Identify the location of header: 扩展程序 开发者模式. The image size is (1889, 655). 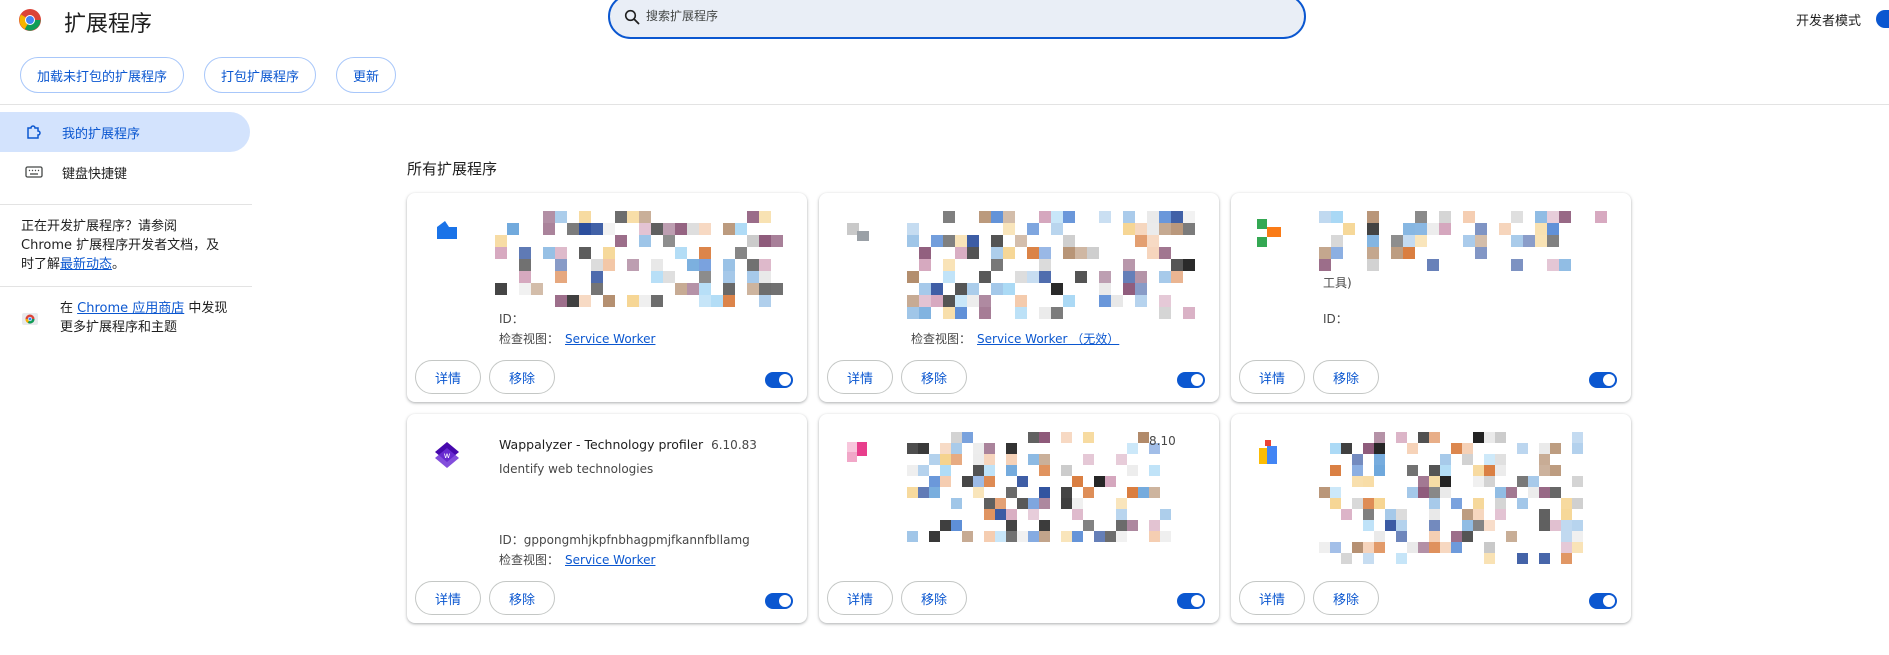
(944, 20).